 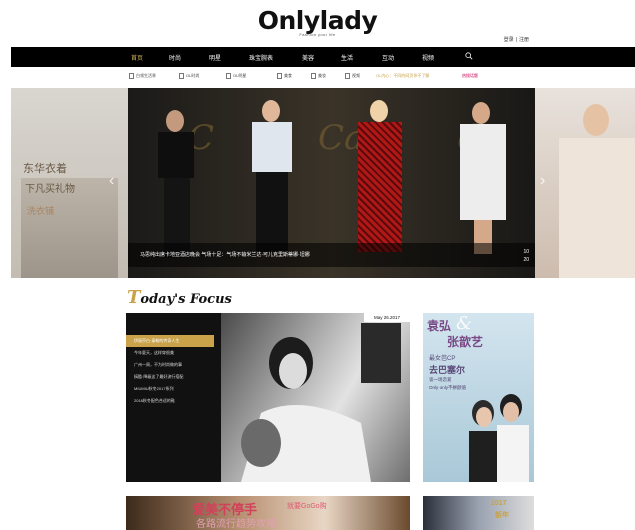 What do you see at coordinates (464, 323) in the screenshot?
I see `side-ampersand: &` at bounding box center [464, 323].